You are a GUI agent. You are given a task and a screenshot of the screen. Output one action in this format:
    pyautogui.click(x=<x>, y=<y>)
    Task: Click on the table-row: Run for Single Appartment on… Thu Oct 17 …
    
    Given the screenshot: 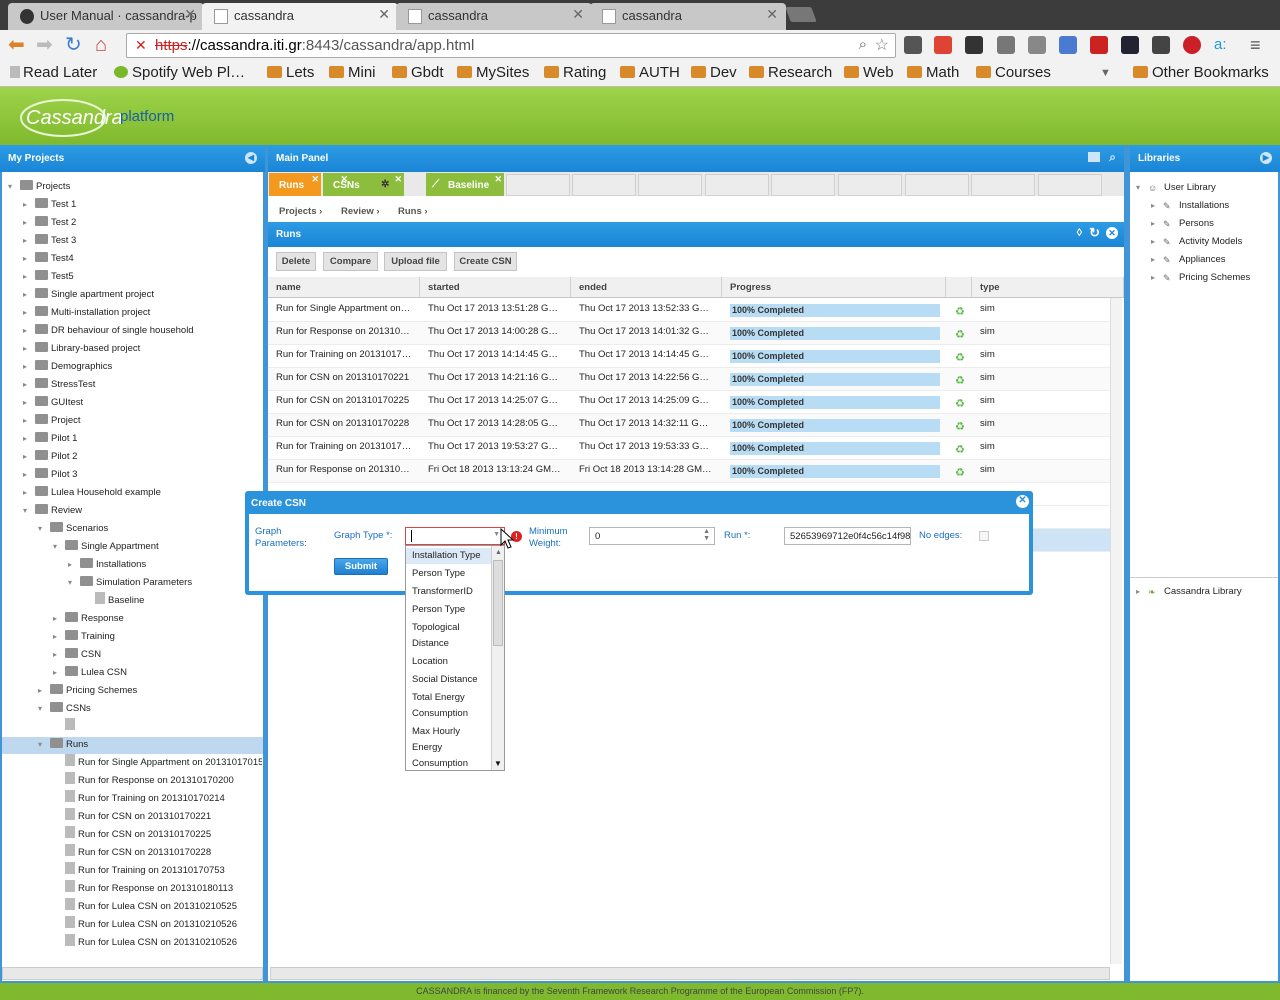 What is the action you would take?
    pyautogui.click(x=689, y=310)
    